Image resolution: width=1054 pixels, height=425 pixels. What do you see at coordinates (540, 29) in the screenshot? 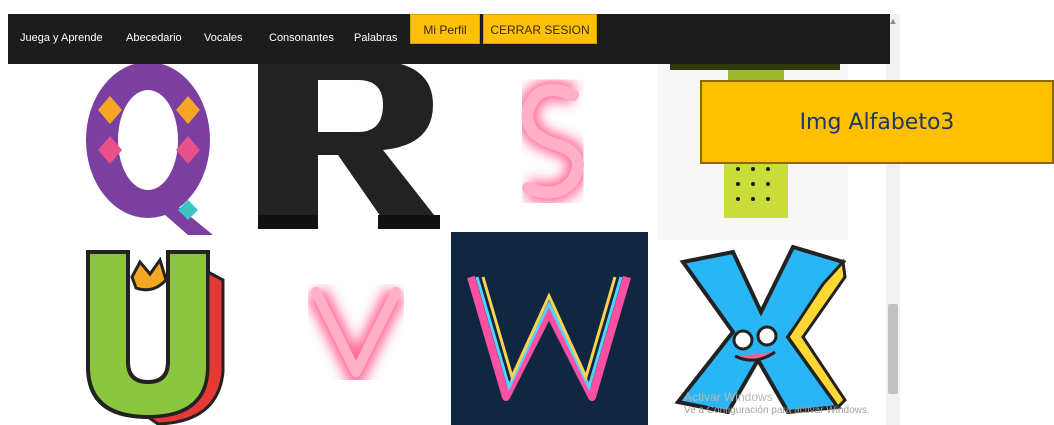
I see `logout-button: CERRAR SESION` at bounding box center [540, 29].